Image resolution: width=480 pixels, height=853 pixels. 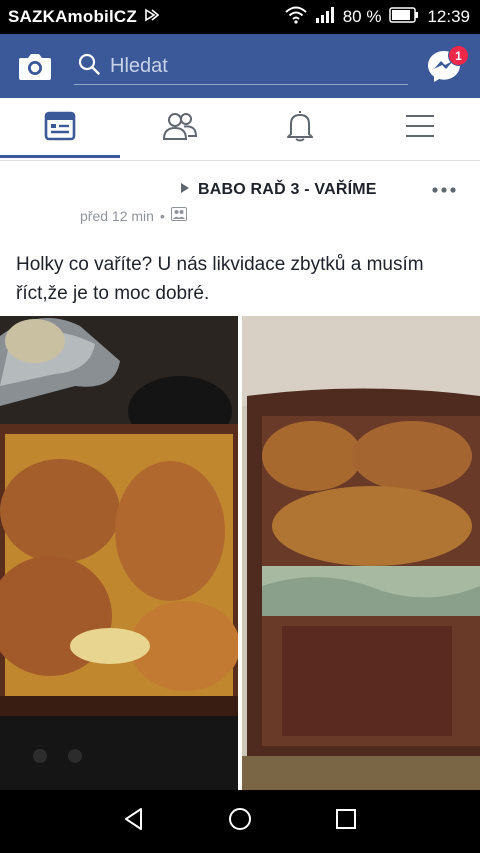 I want to click on back-icon, so click(x=134, y=821).